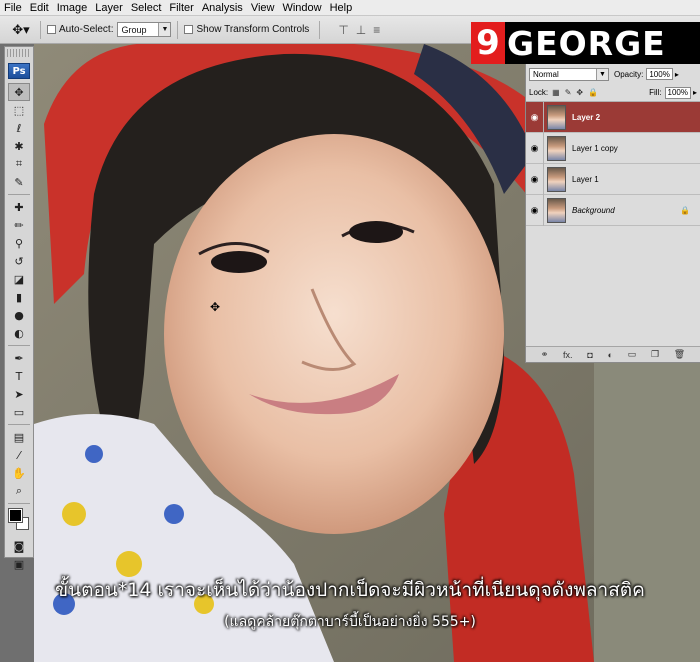 This screenshot has width=700, height=662. What do you see at coordinates (19, 315) in the screenshot?
I see `blur-tool-icon: ●` at bounding box center [19, 315].